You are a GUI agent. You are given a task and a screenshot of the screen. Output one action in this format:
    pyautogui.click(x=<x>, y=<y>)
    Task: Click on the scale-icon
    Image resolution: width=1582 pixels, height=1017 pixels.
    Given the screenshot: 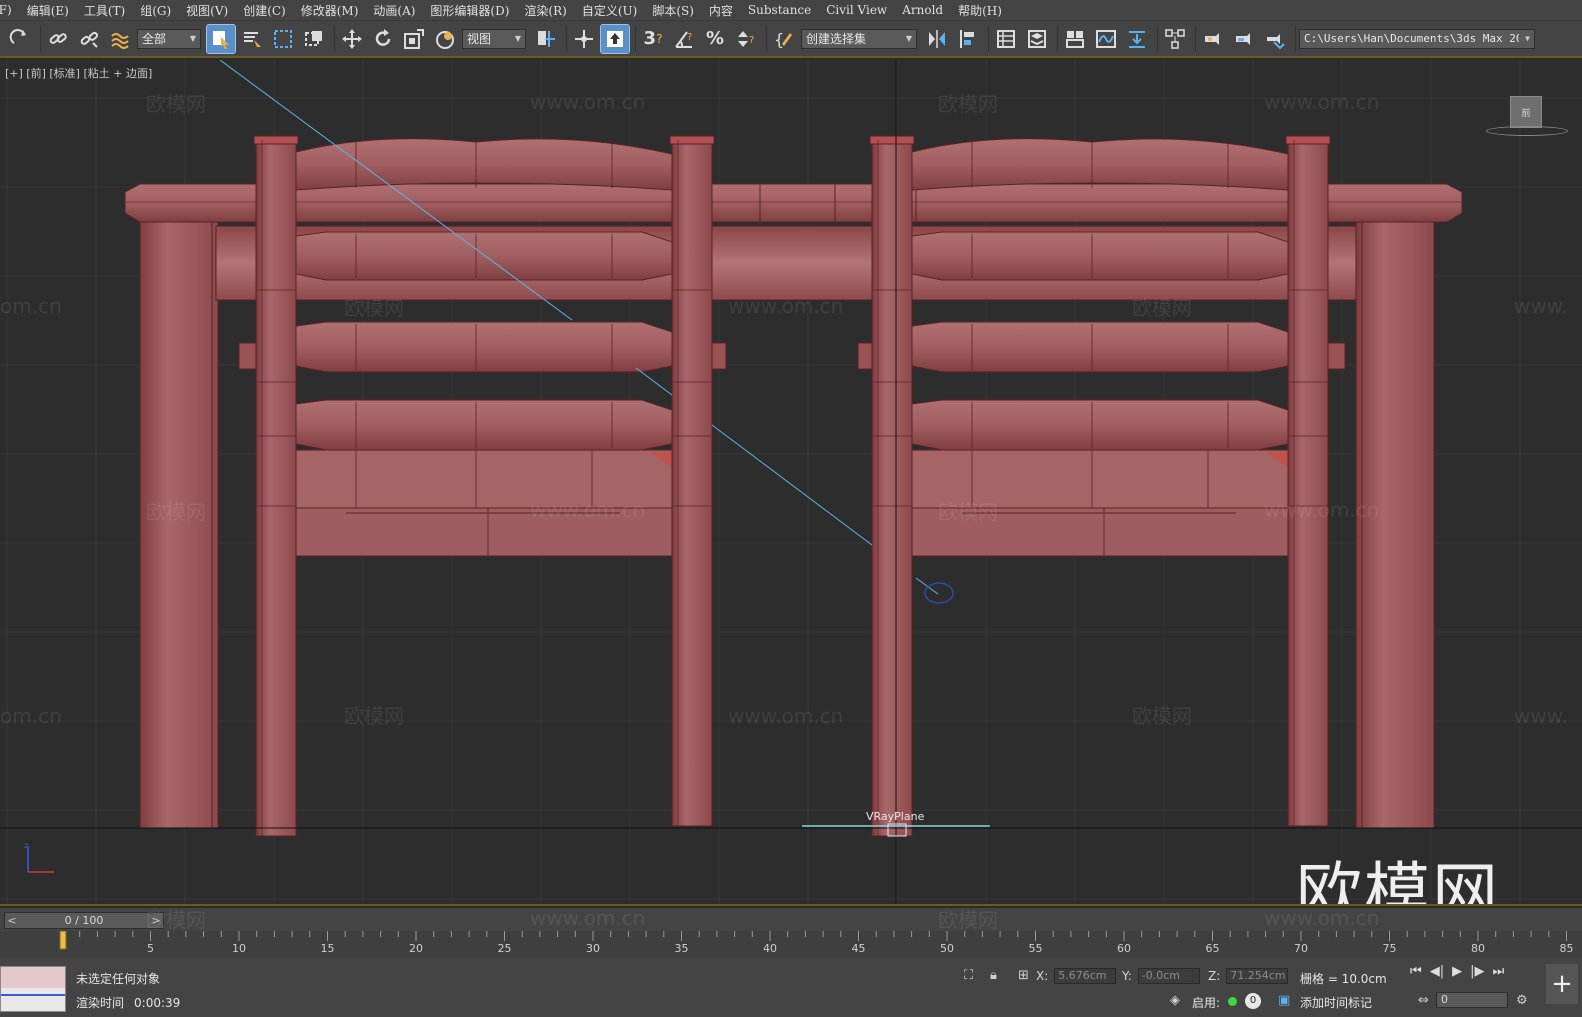 What is the action you would take?
    pyautogui.click(x=414, y=39)
    